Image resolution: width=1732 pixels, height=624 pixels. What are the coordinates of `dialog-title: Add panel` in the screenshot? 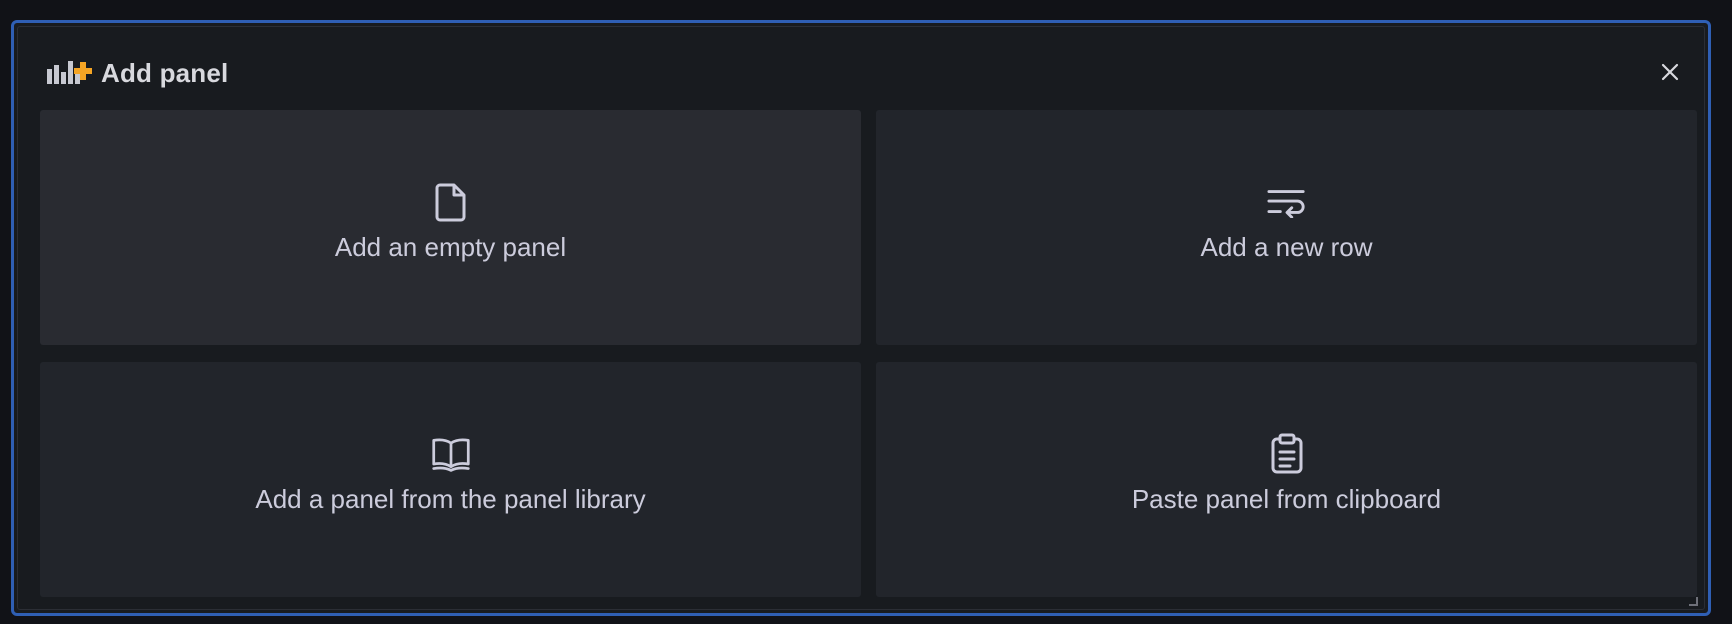 It's located at (165, 72).